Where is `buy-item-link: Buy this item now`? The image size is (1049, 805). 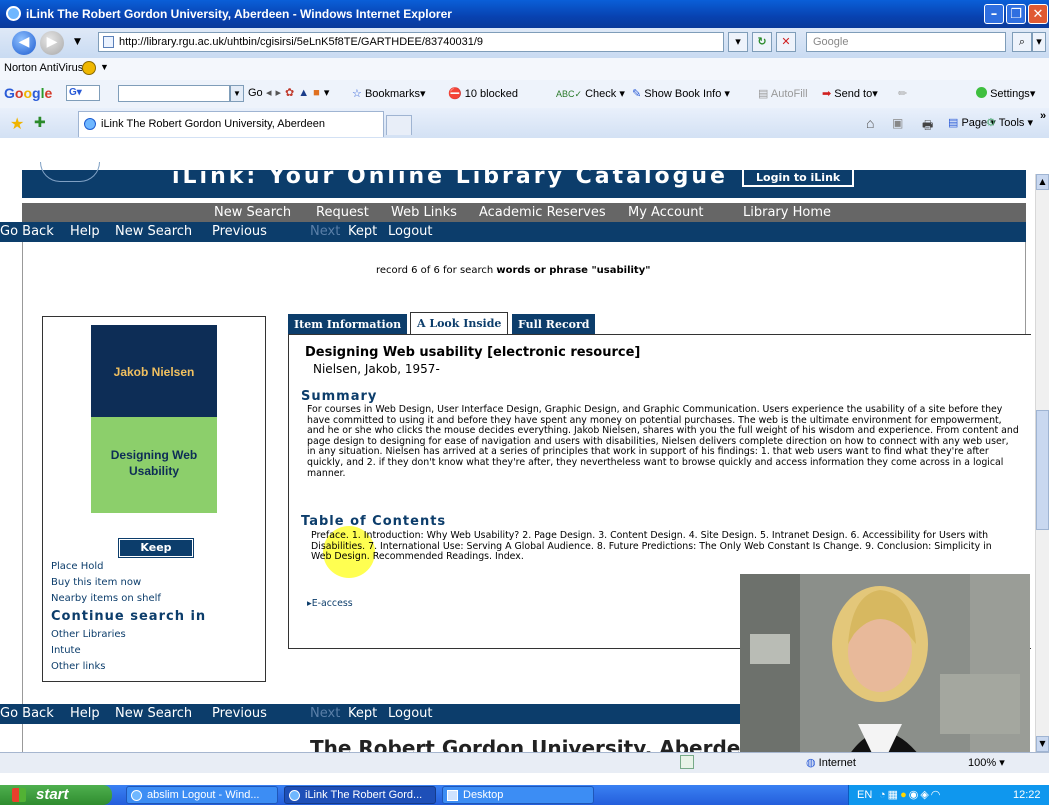 buy-item-link: Buy this item now is located at coordinates (96, 582).